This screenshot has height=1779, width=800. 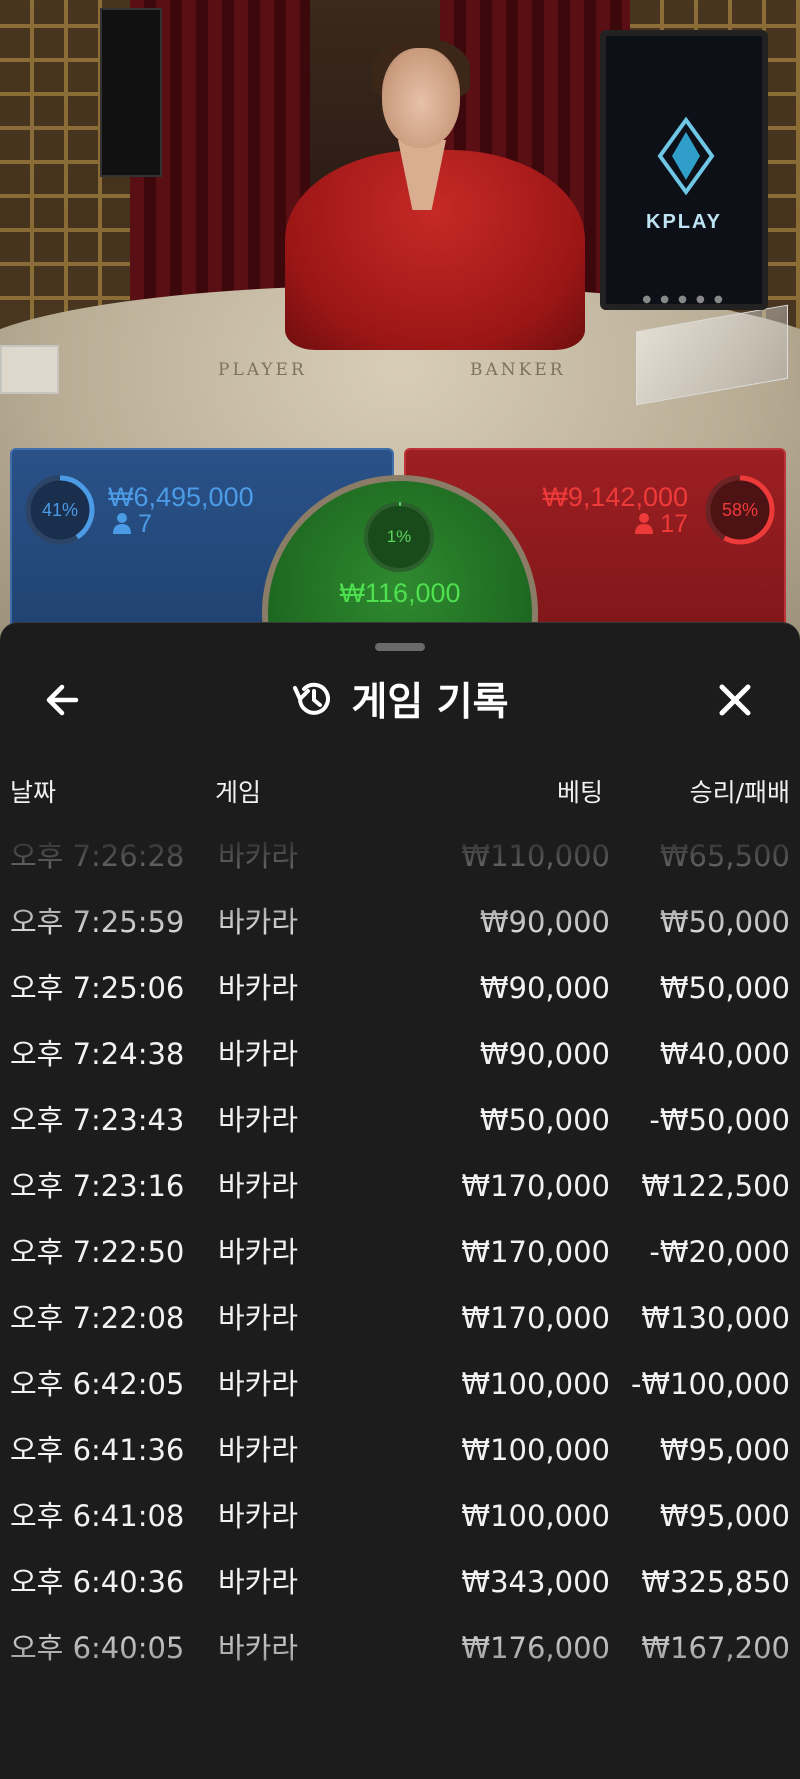 What do you see at coordinates (132, 524) in the screenshot?
I see `player-bettor-count: 7` at bounding box center [132, 524].